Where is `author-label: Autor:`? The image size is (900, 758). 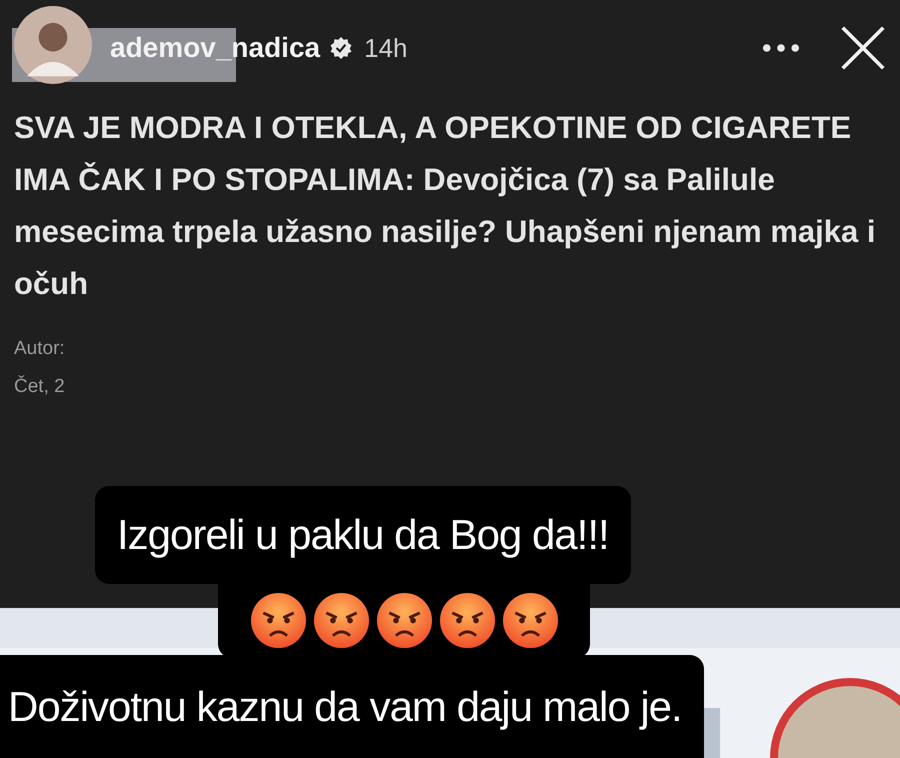
author-label: Autor: is located at coordinates (40, 349).